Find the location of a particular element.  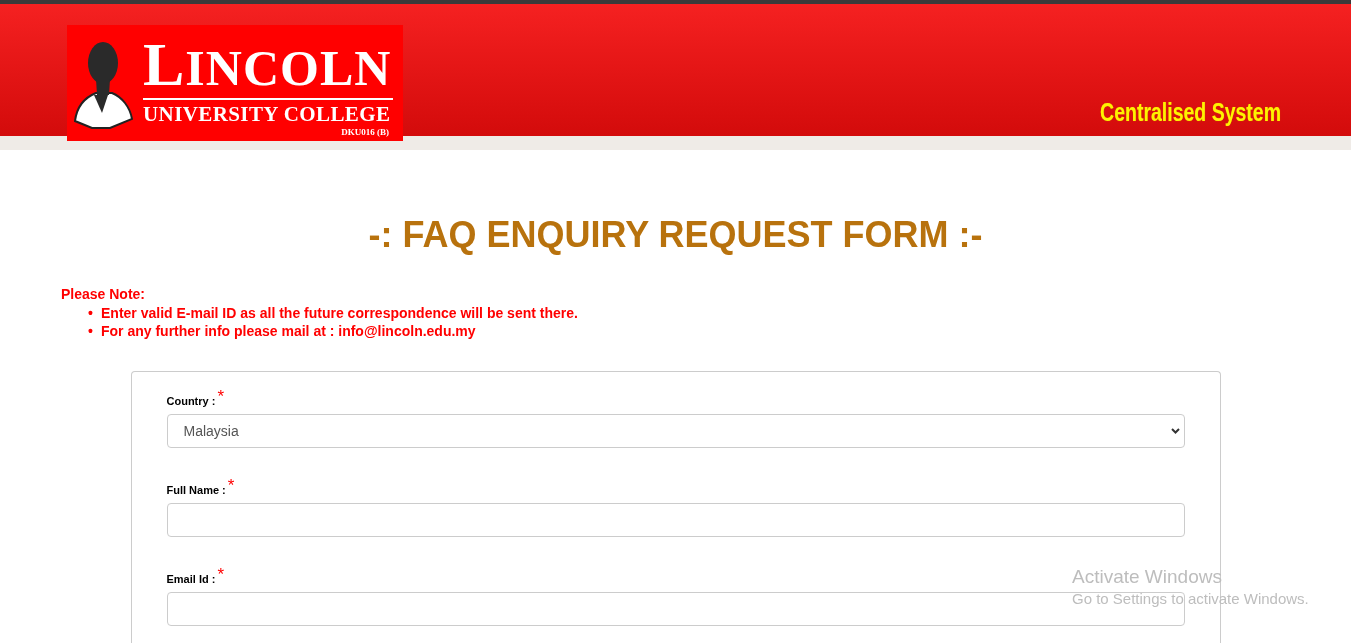

college-name: LINCOLN is located at coordinates (267, 66).